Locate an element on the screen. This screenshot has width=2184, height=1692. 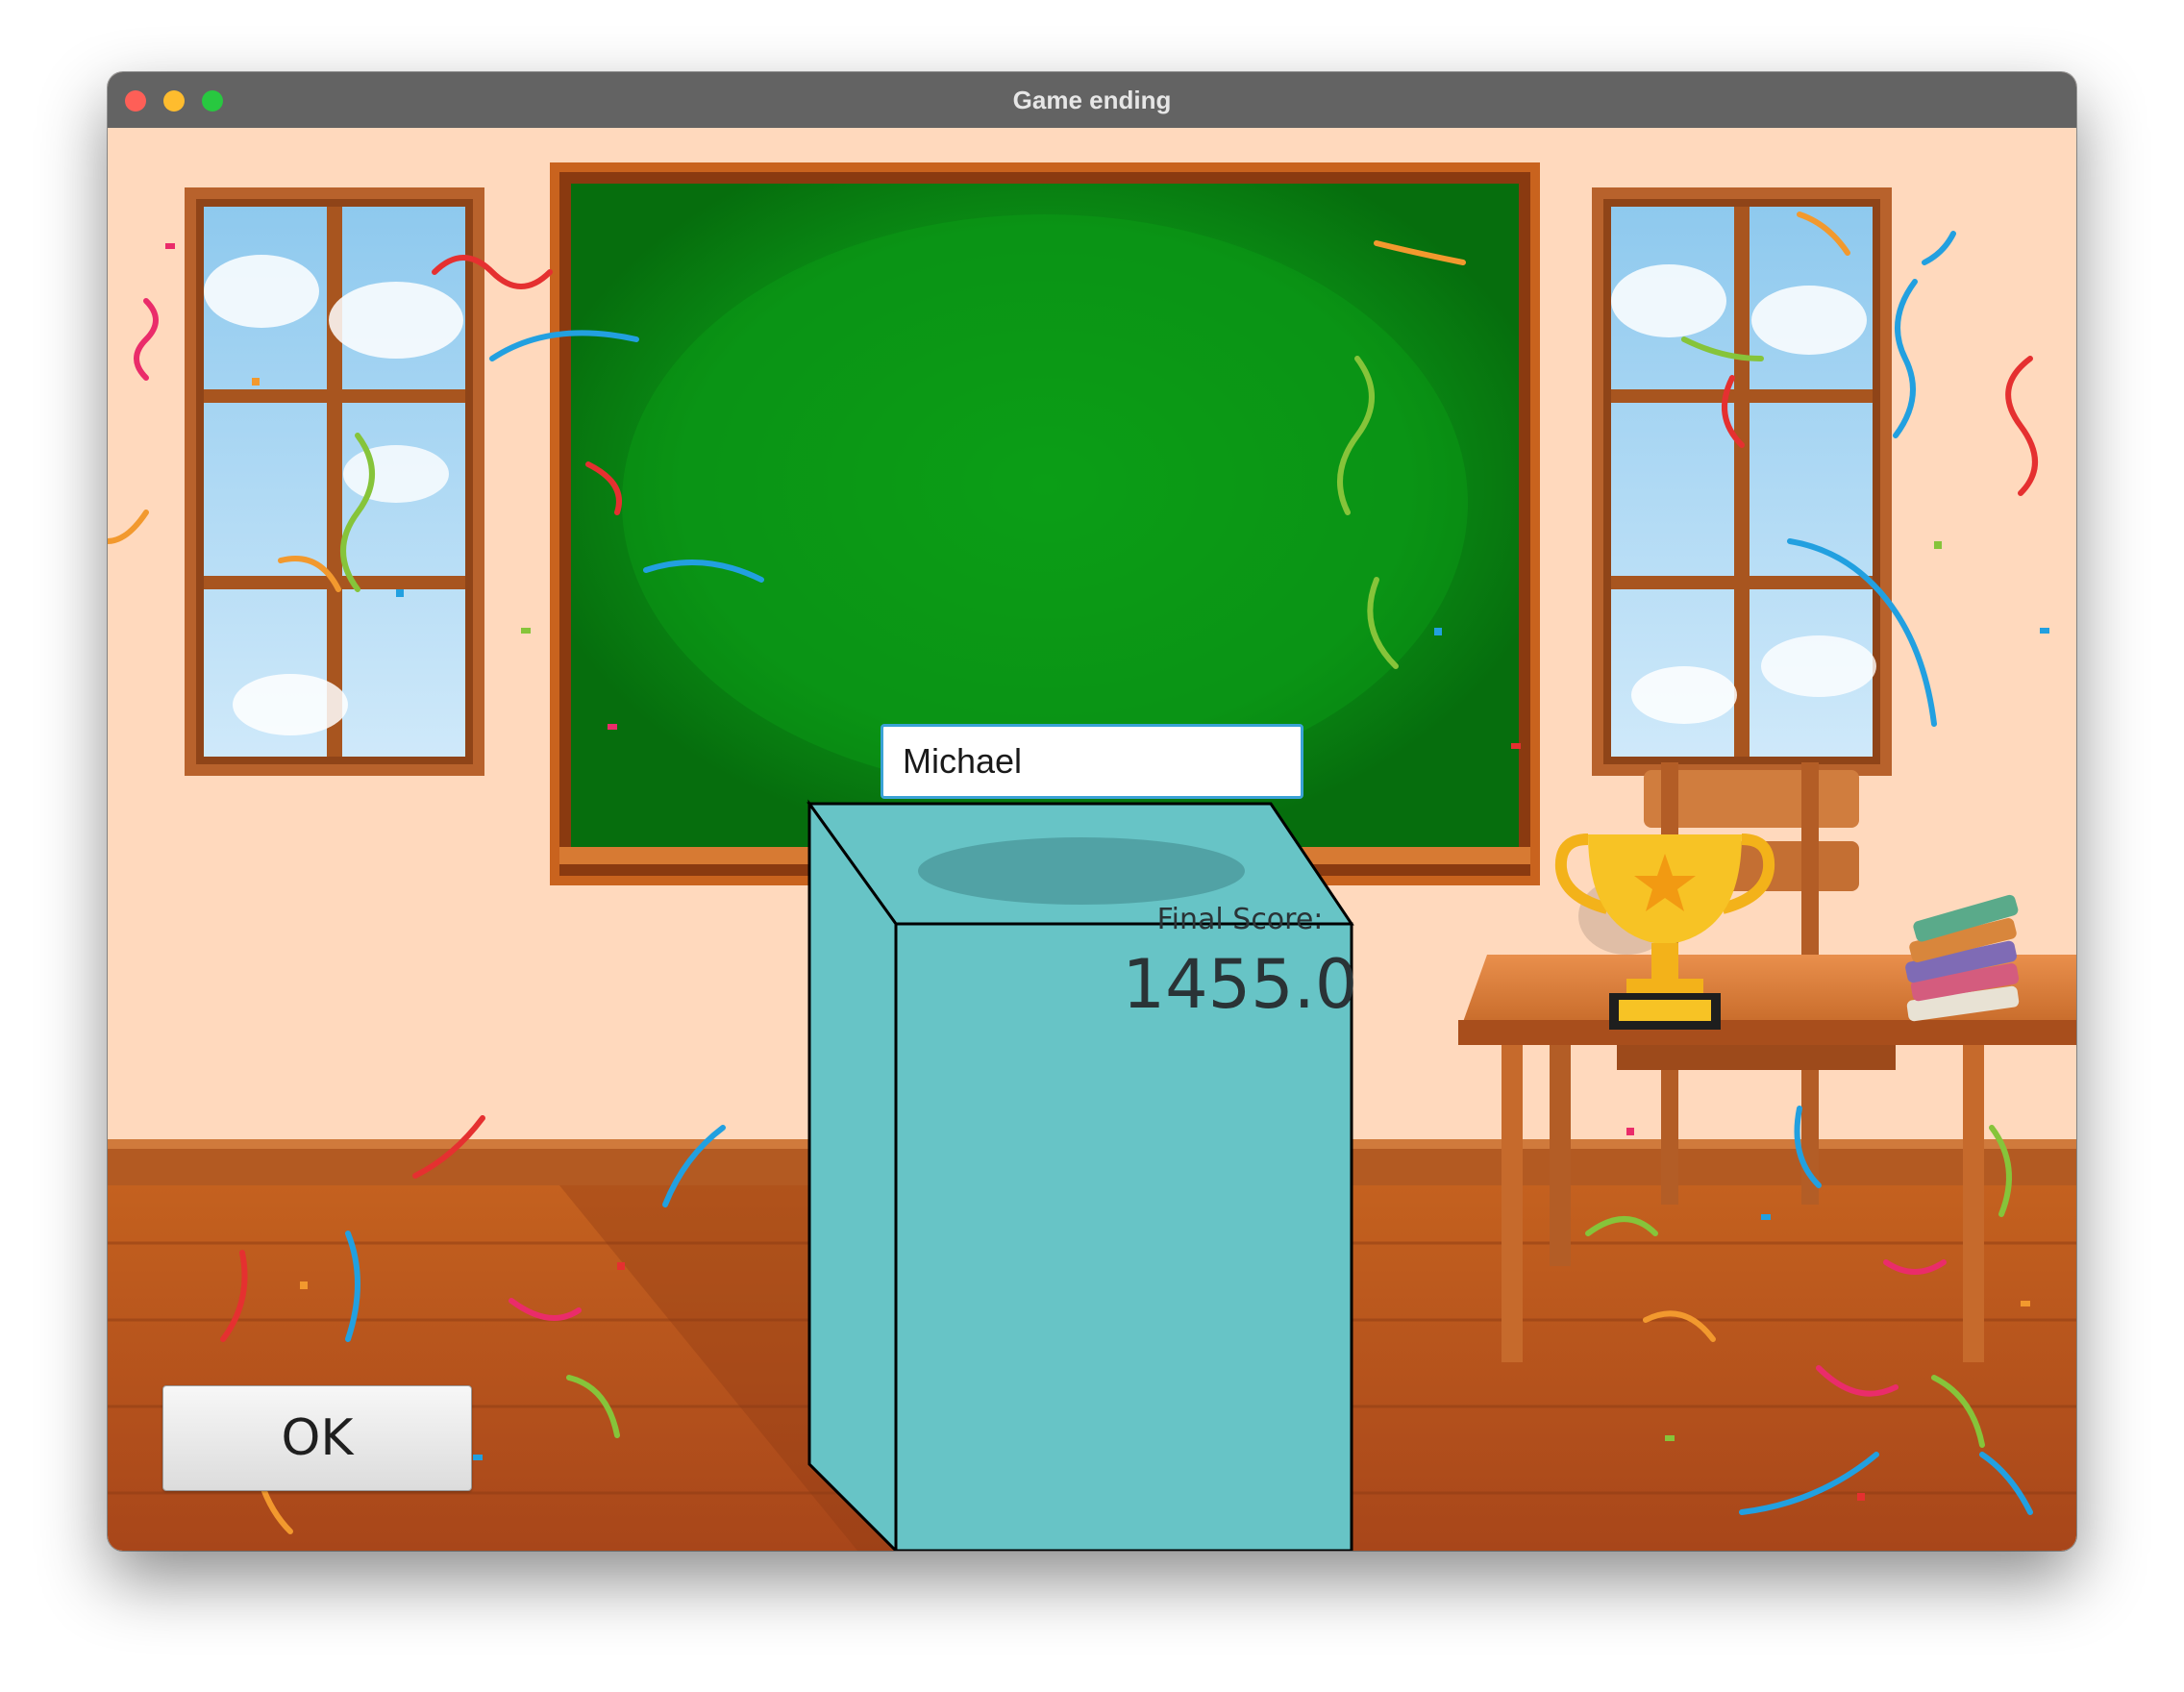
window-title: Game ending is located at coordinates (1092, 100).